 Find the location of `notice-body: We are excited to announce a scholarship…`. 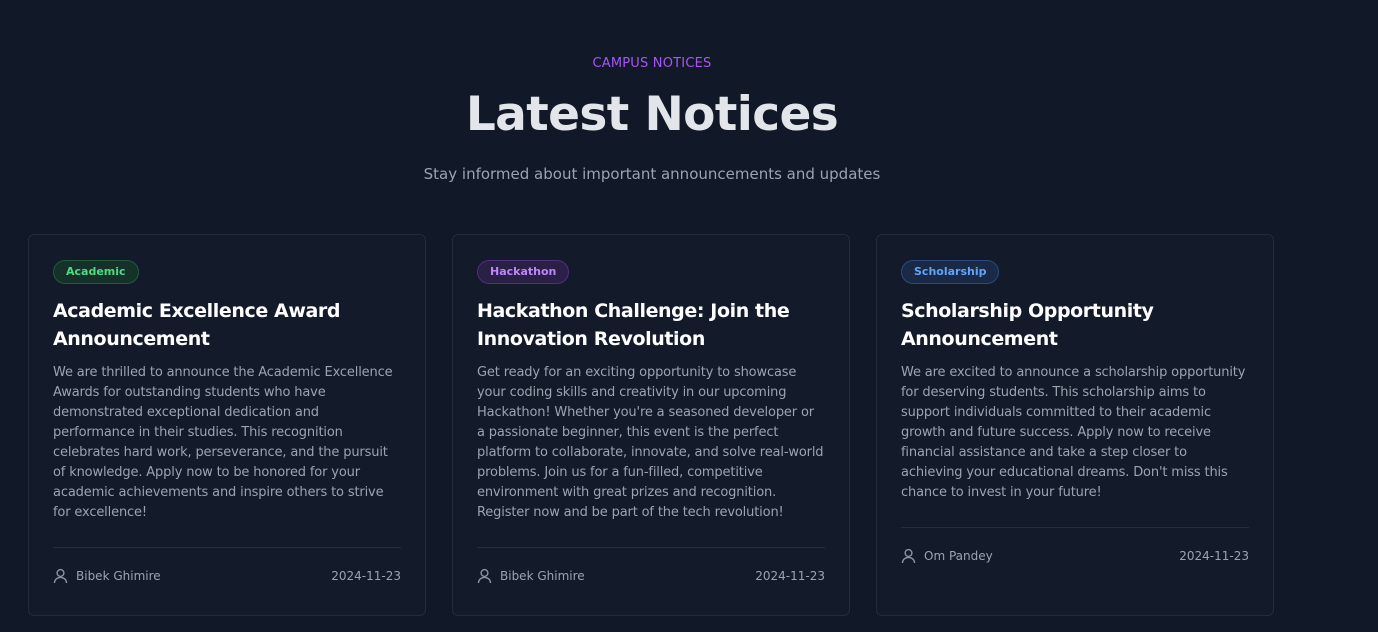

notice-body: We are excited to announce a scholarship… is located at coordinates (1073, 432).